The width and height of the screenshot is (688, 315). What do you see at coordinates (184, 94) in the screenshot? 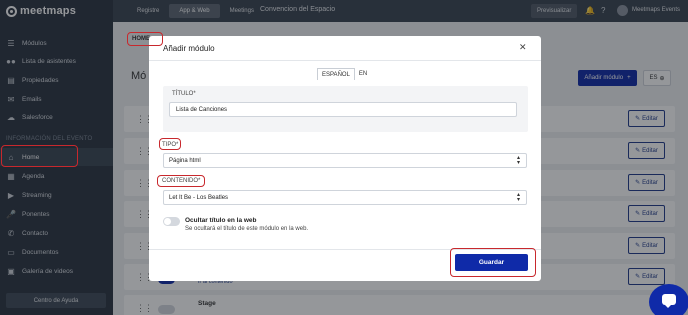
I see `title-label: TÍTULO*` at bounding box center [184, 94].